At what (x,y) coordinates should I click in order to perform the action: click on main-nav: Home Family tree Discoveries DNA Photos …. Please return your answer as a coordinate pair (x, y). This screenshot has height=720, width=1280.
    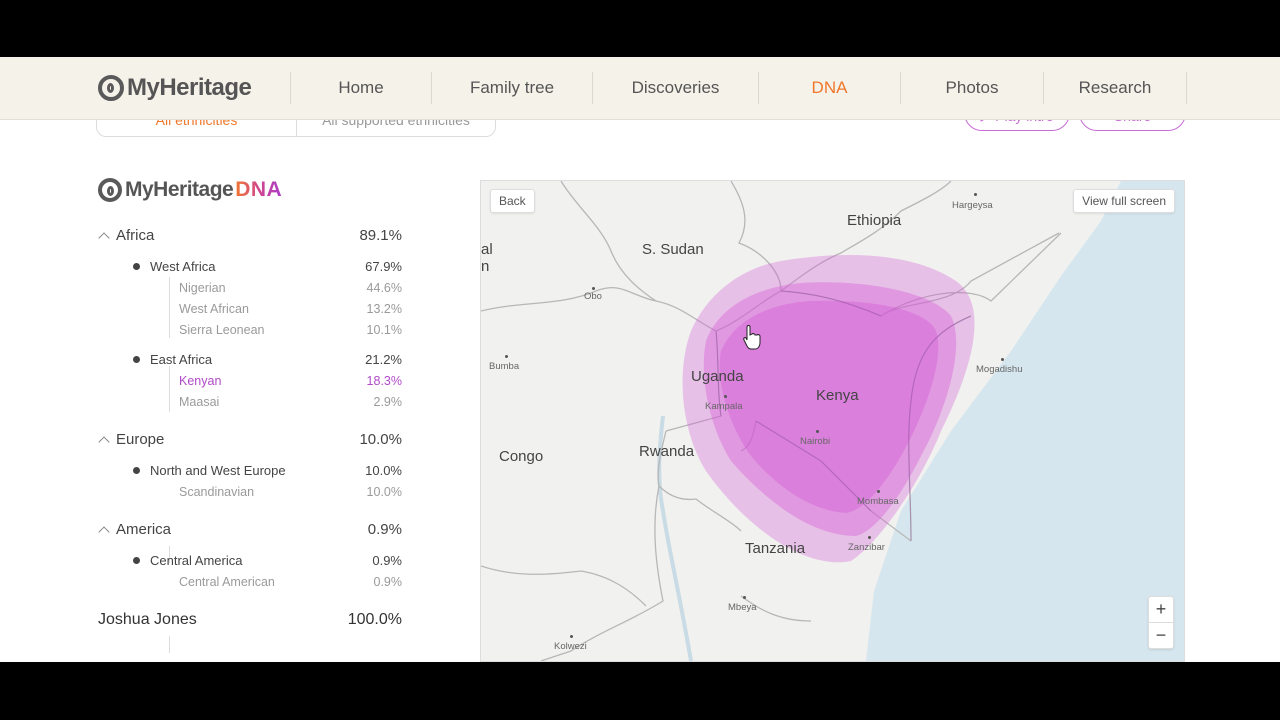
    Looking at the image, I should click on (738, 88).